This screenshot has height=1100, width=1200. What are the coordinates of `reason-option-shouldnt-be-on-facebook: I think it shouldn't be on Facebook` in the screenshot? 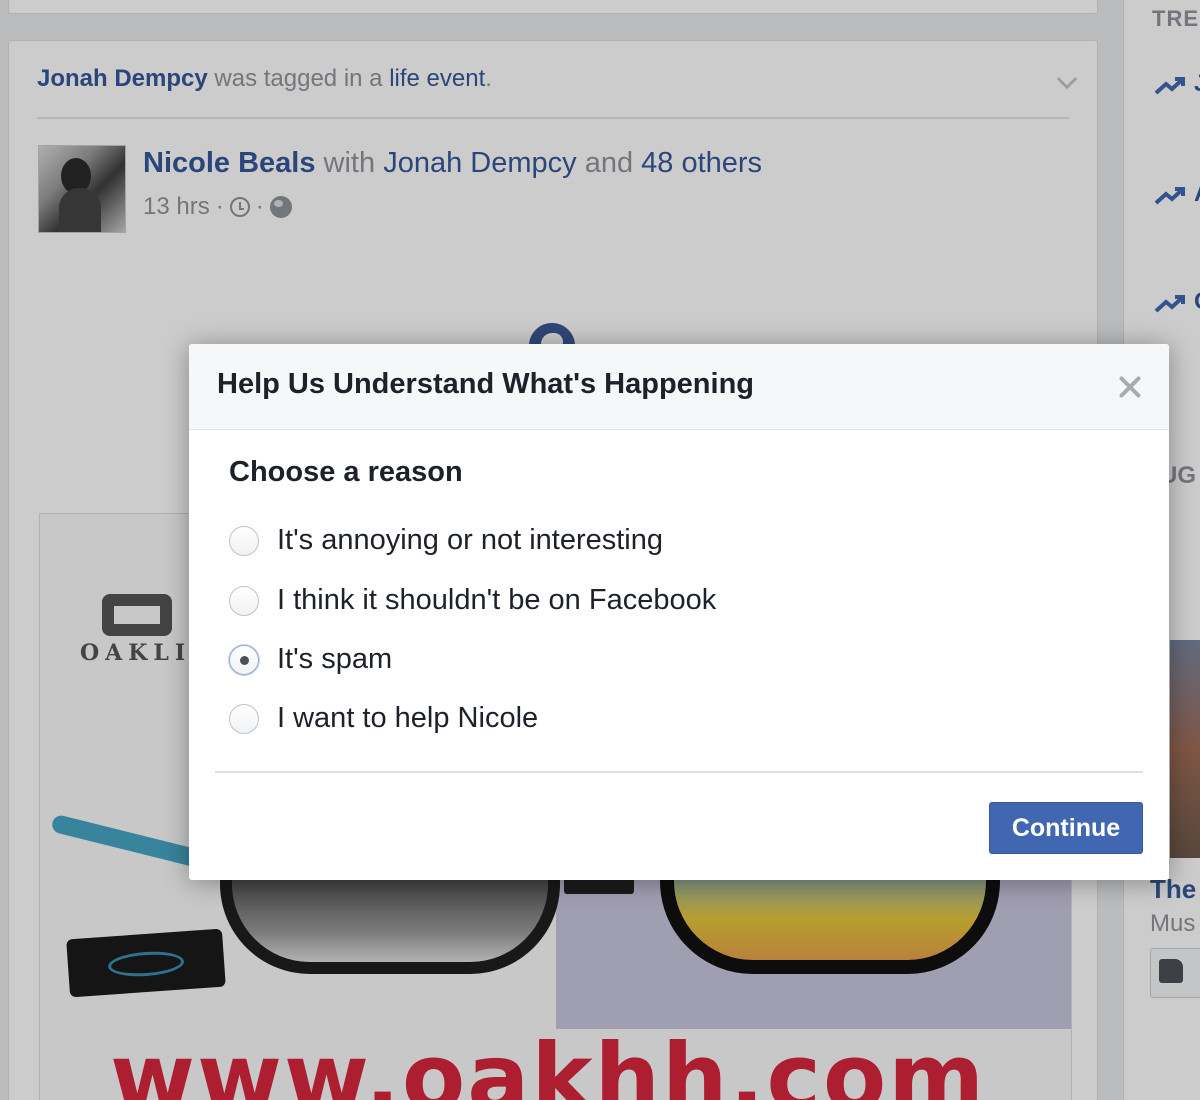 It's located at (472, 600).